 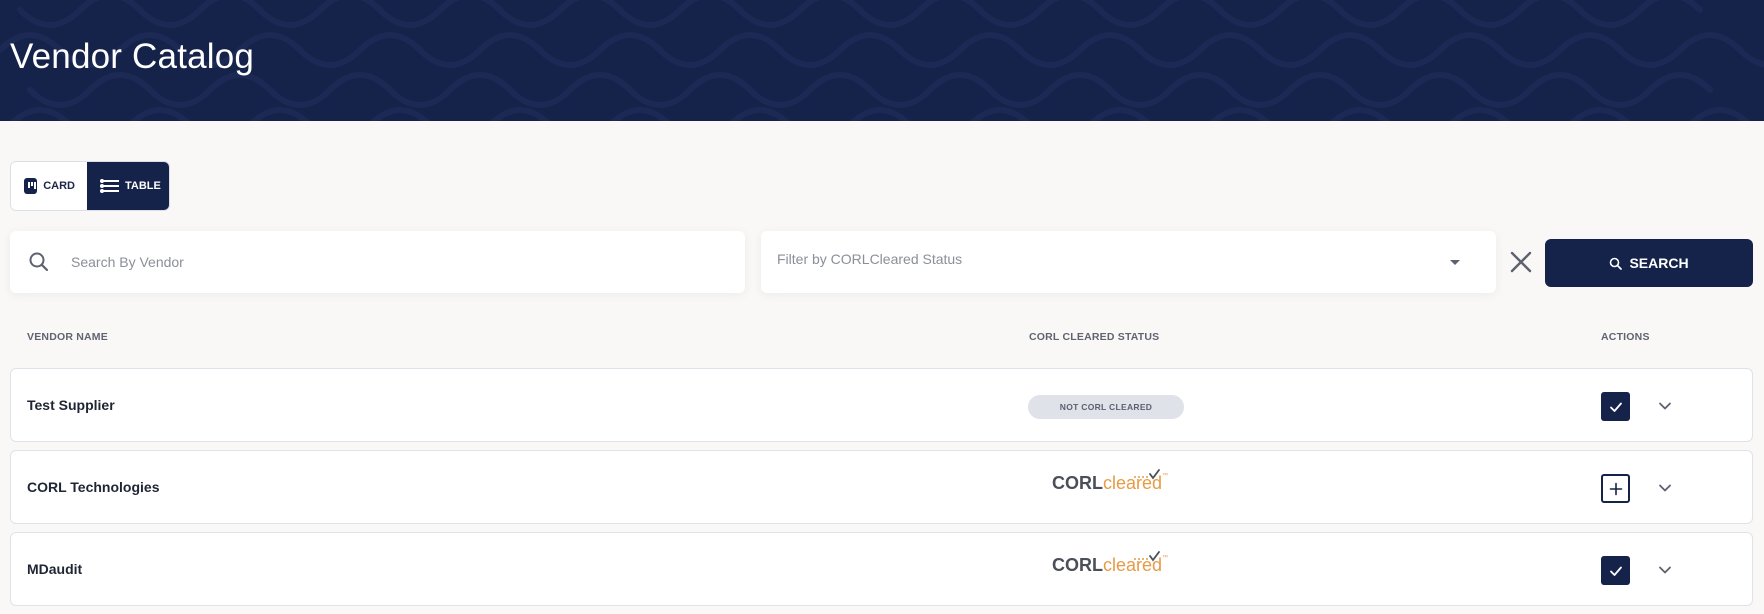 I want to click on table-row: MDaudit CORLcleared™, so click(x=881, y=569).